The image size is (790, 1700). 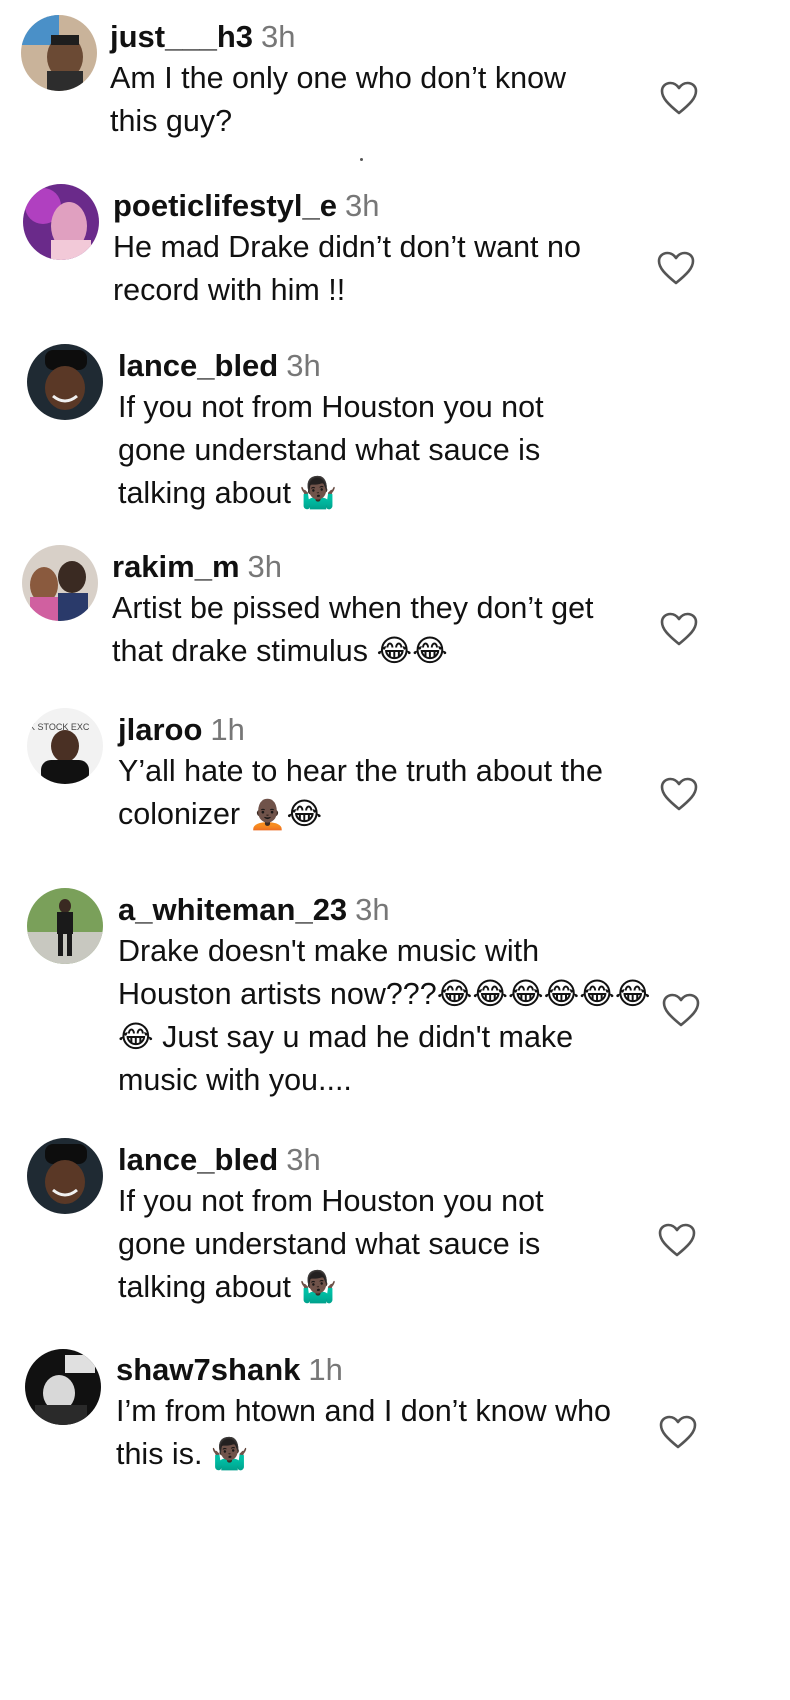 What do you see at coordinates (160, 729) in the screenshot?
I see `username: jlaroo` at bounding box center [160, 729].